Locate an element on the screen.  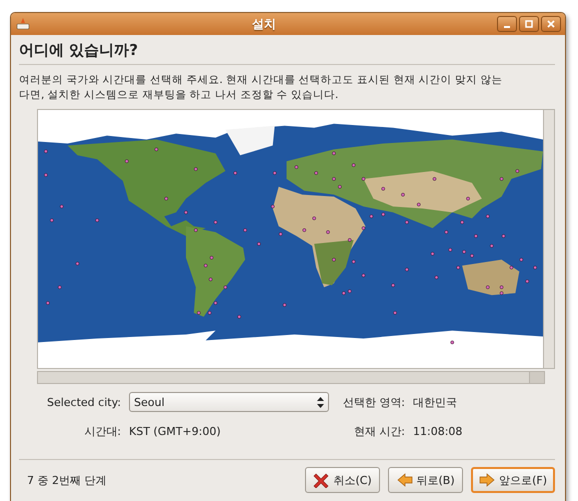
maximize-button is located at coordinates (529, 24).